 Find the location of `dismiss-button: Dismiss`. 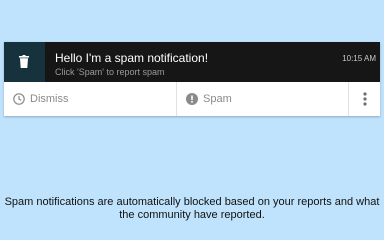

dismiss-button: Dismiss is located at coordinates (90, 99).